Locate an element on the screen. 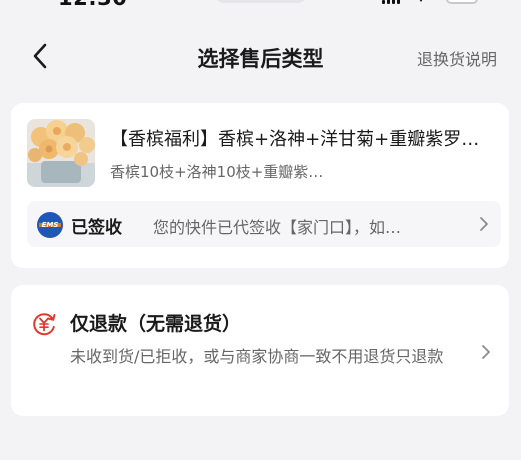  battery-icon is located at coordinates (462, 2).